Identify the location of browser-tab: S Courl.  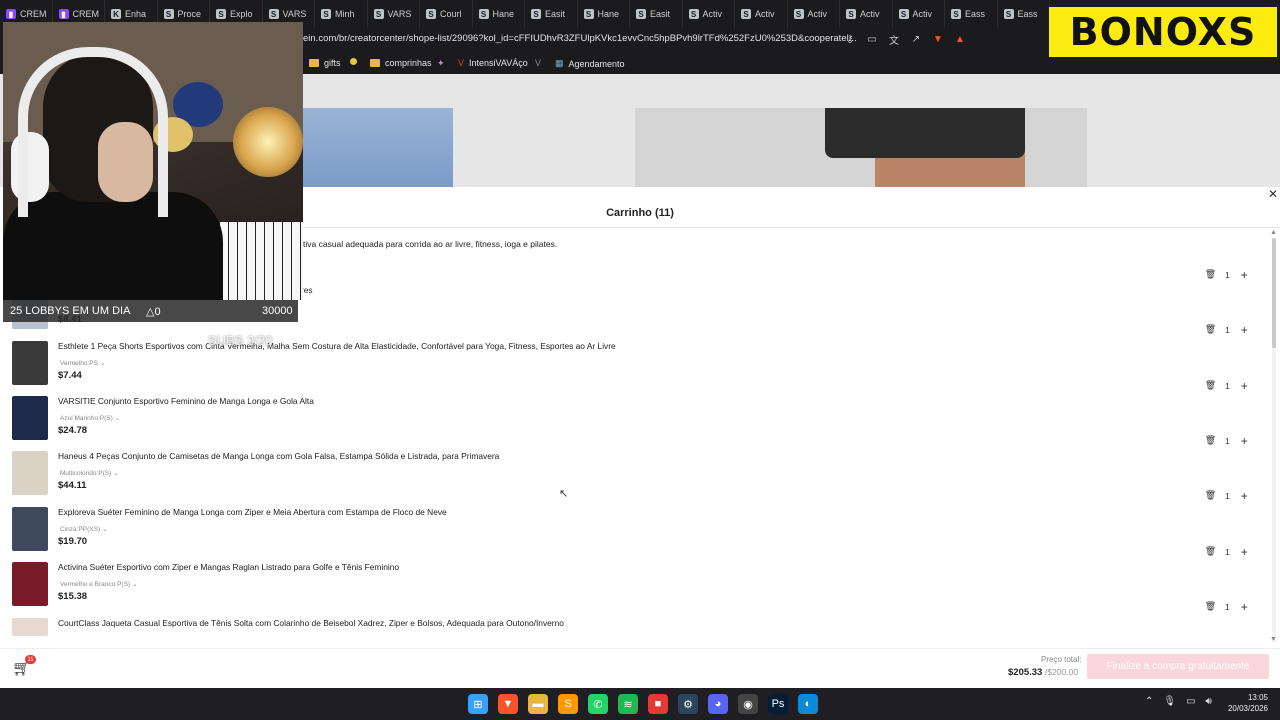
(446, 14).